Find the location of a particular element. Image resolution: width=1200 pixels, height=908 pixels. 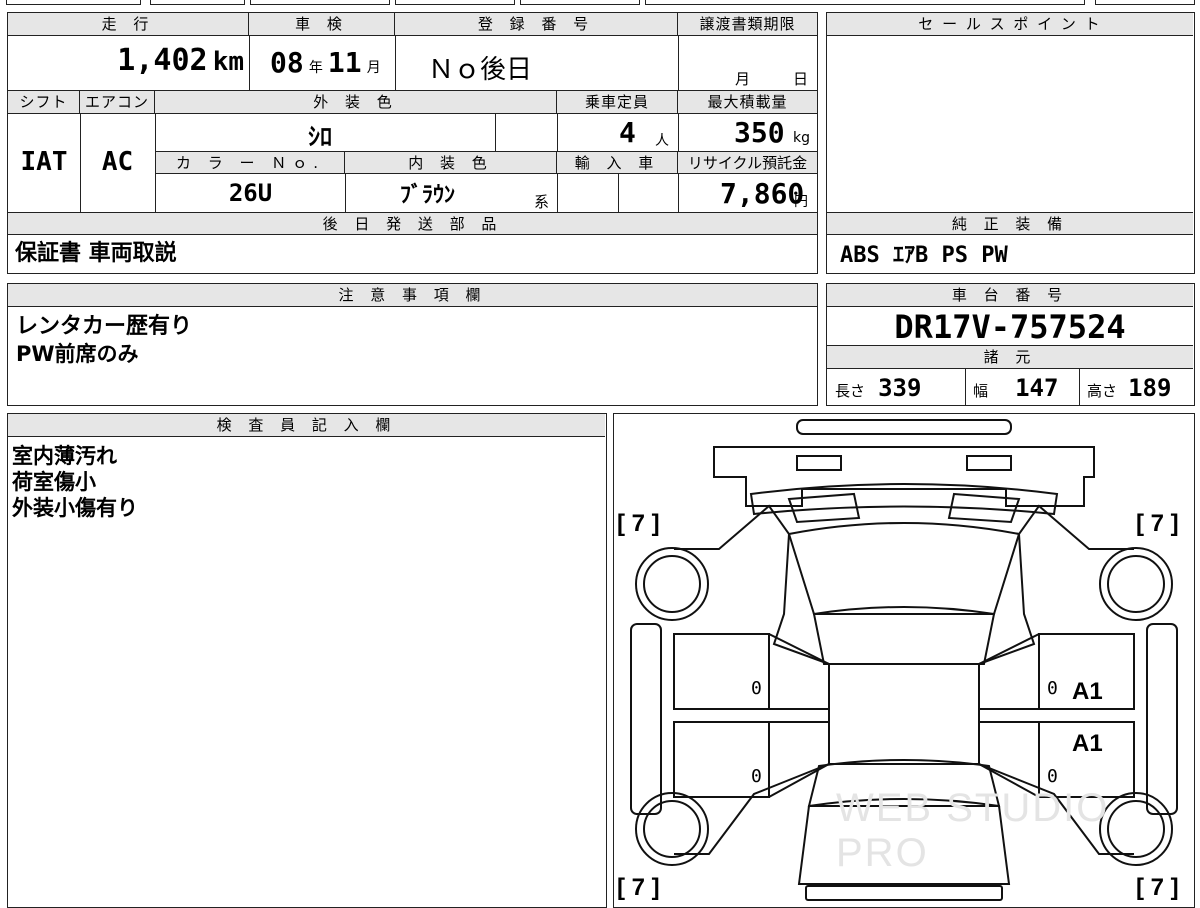

registration-header: 登 録 番 号 is located at coordinates (536, 24).